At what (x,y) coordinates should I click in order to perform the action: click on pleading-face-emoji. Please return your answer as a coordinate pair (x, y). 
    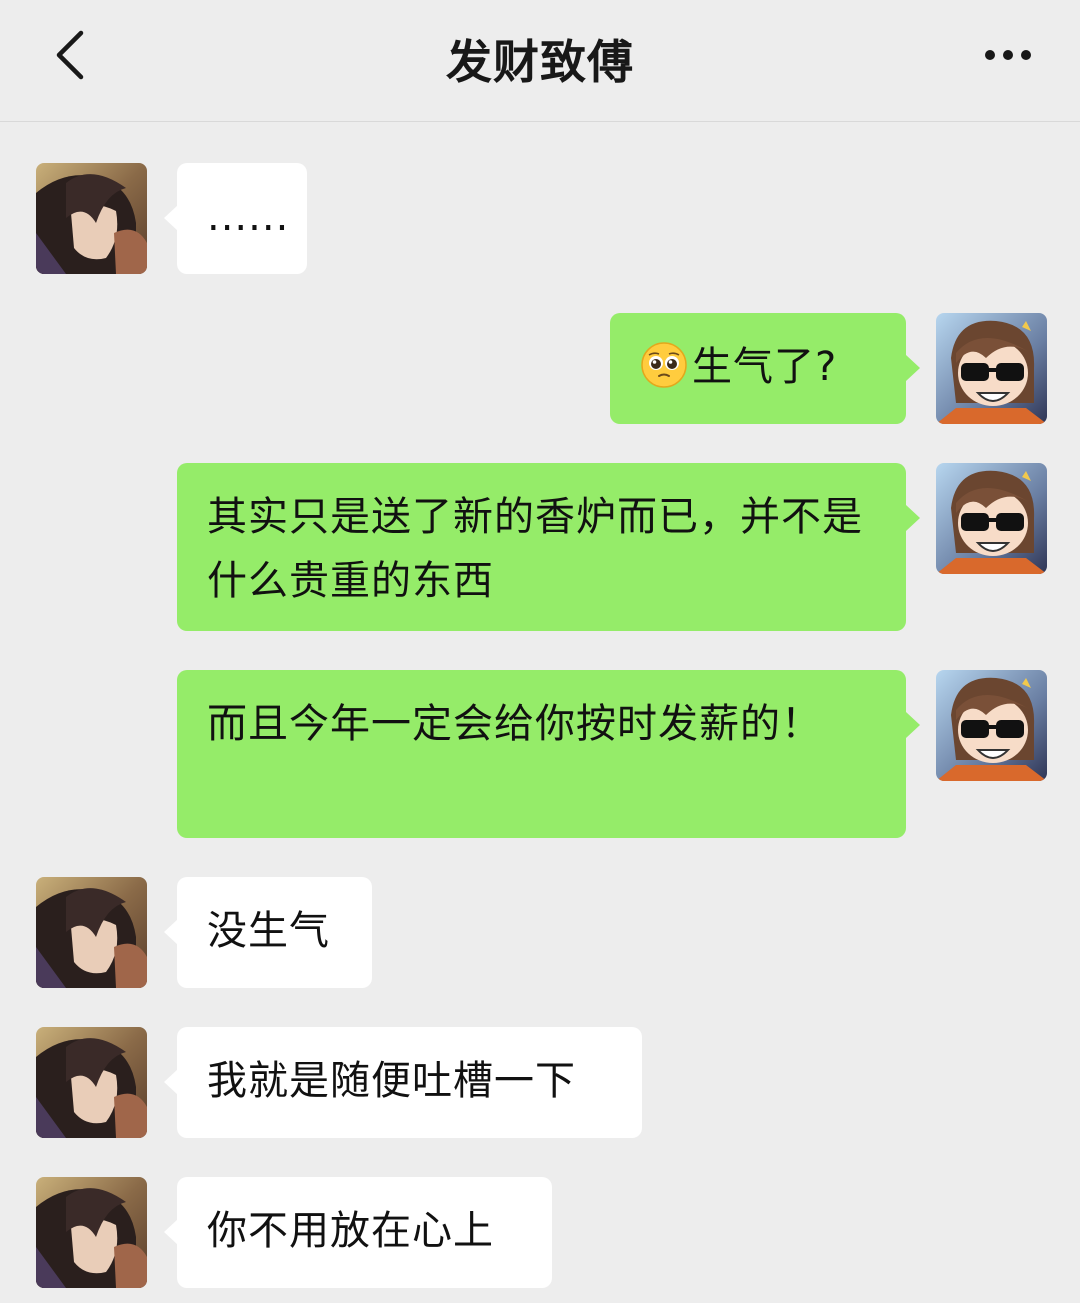
    Looking at the image, I should click on (664, 365).